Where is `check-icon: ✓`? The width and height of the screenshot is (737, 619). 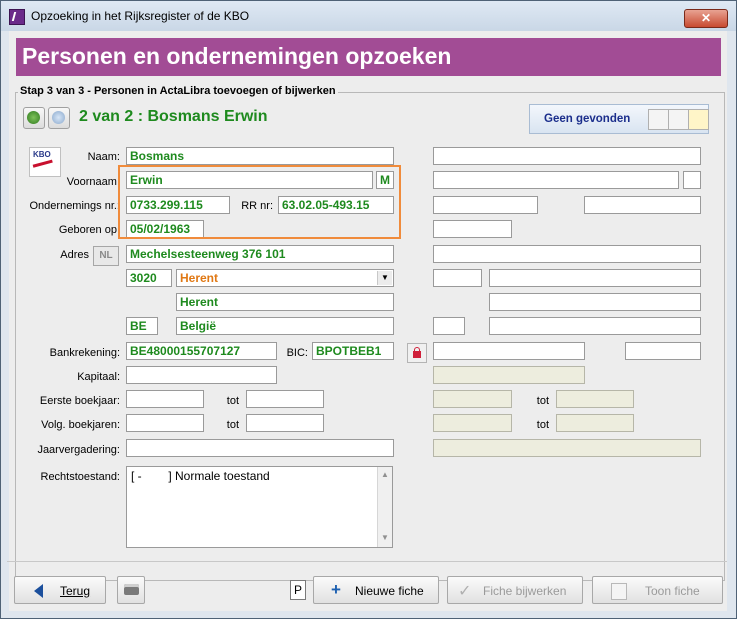
check-icon: ✓ is located at coordinates (465, 591).